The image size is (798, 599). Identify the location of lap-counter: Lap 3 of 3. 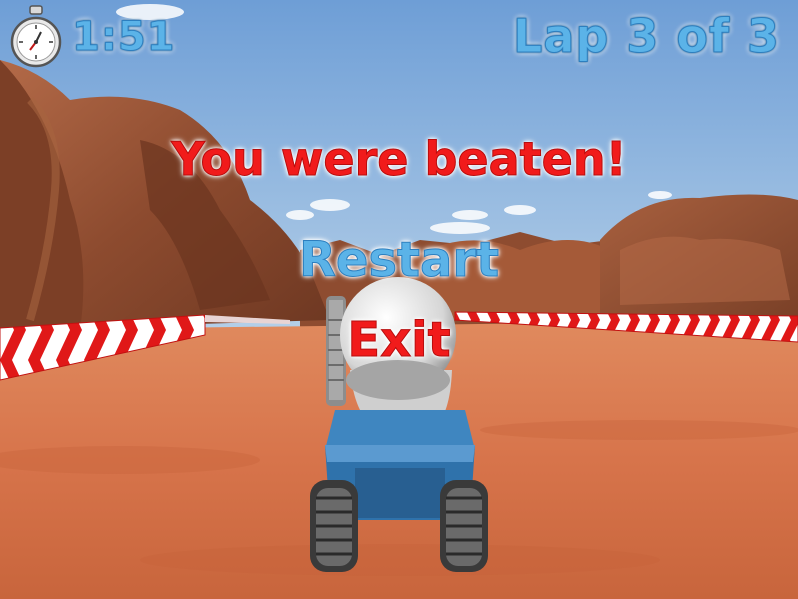
(646, 36).